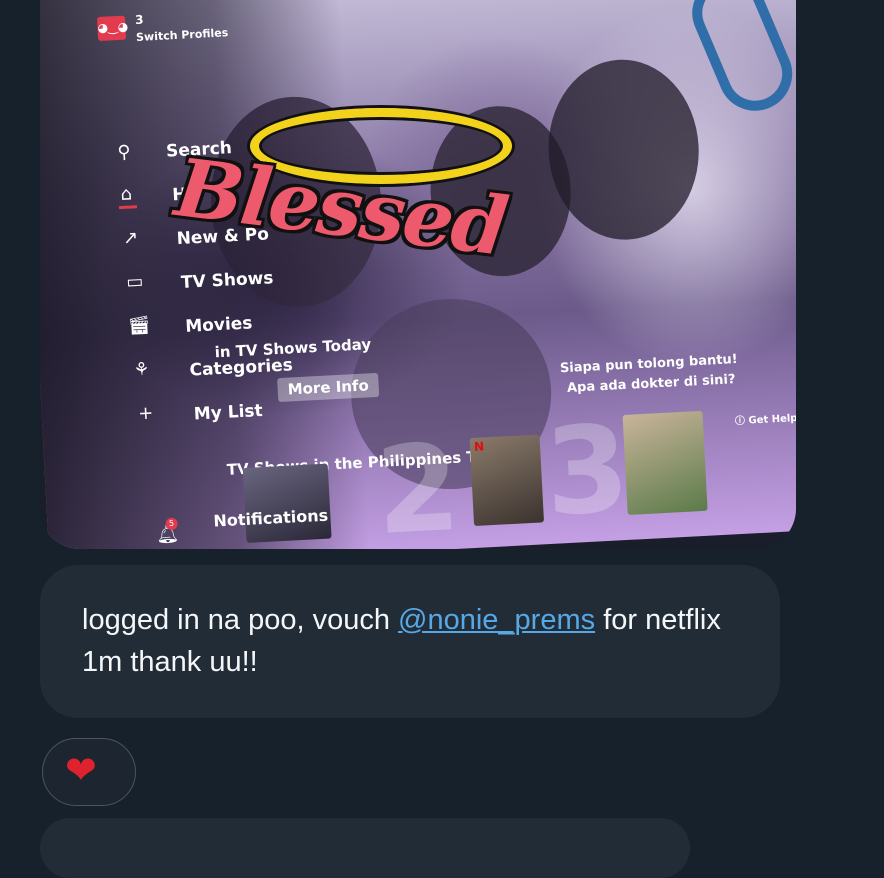 The width and height of the screenshot is (884, 878). I want to click on home-icon: ⌂, so click(126, 194).